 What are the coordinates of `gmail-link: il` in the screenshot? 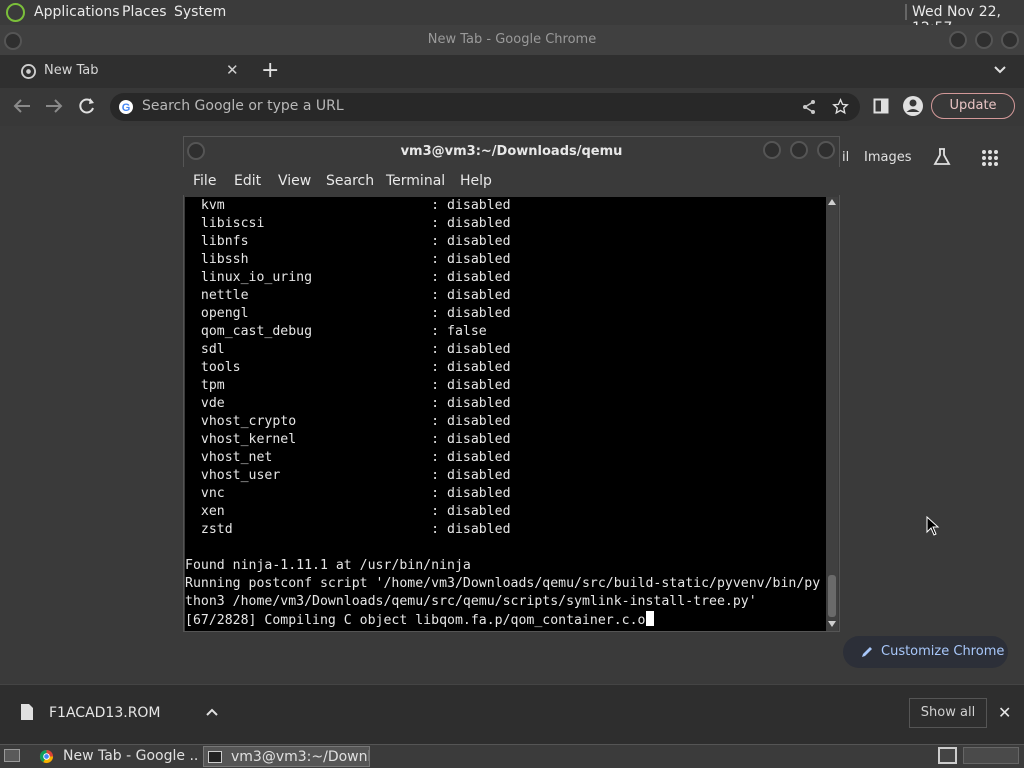 It's located at (845, 157).